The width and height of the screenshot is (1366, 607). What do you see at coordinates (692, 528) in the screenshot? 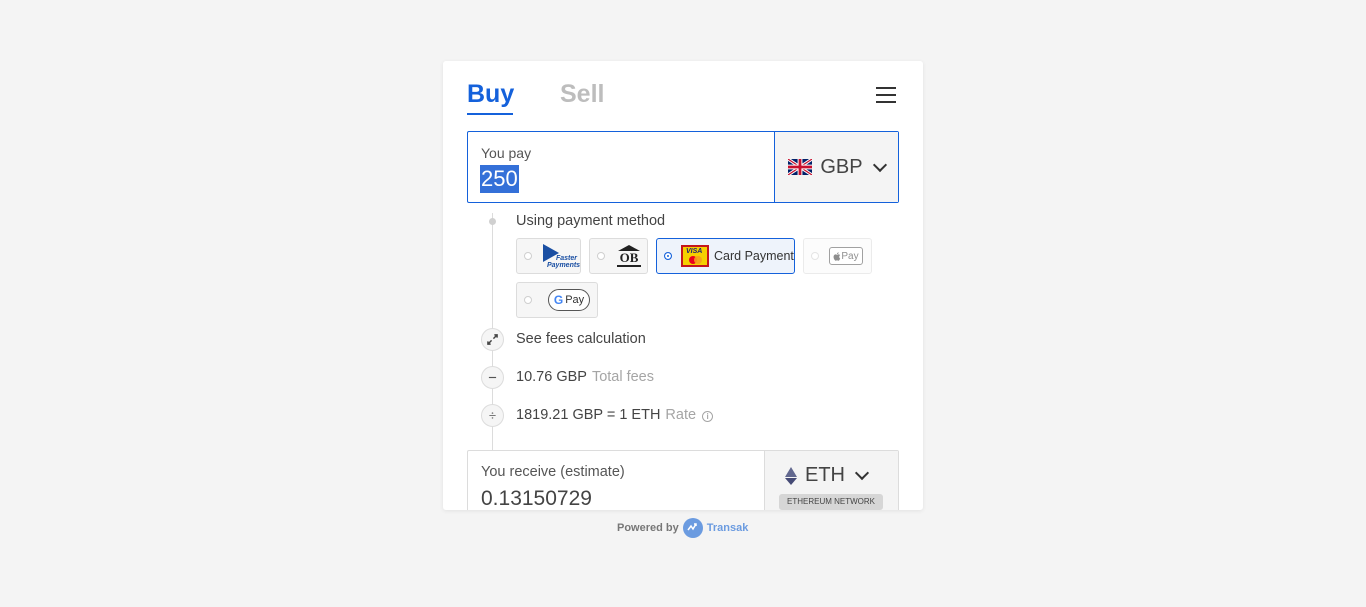
I see `transak-logo-icon` at bounding box center [692, 528].